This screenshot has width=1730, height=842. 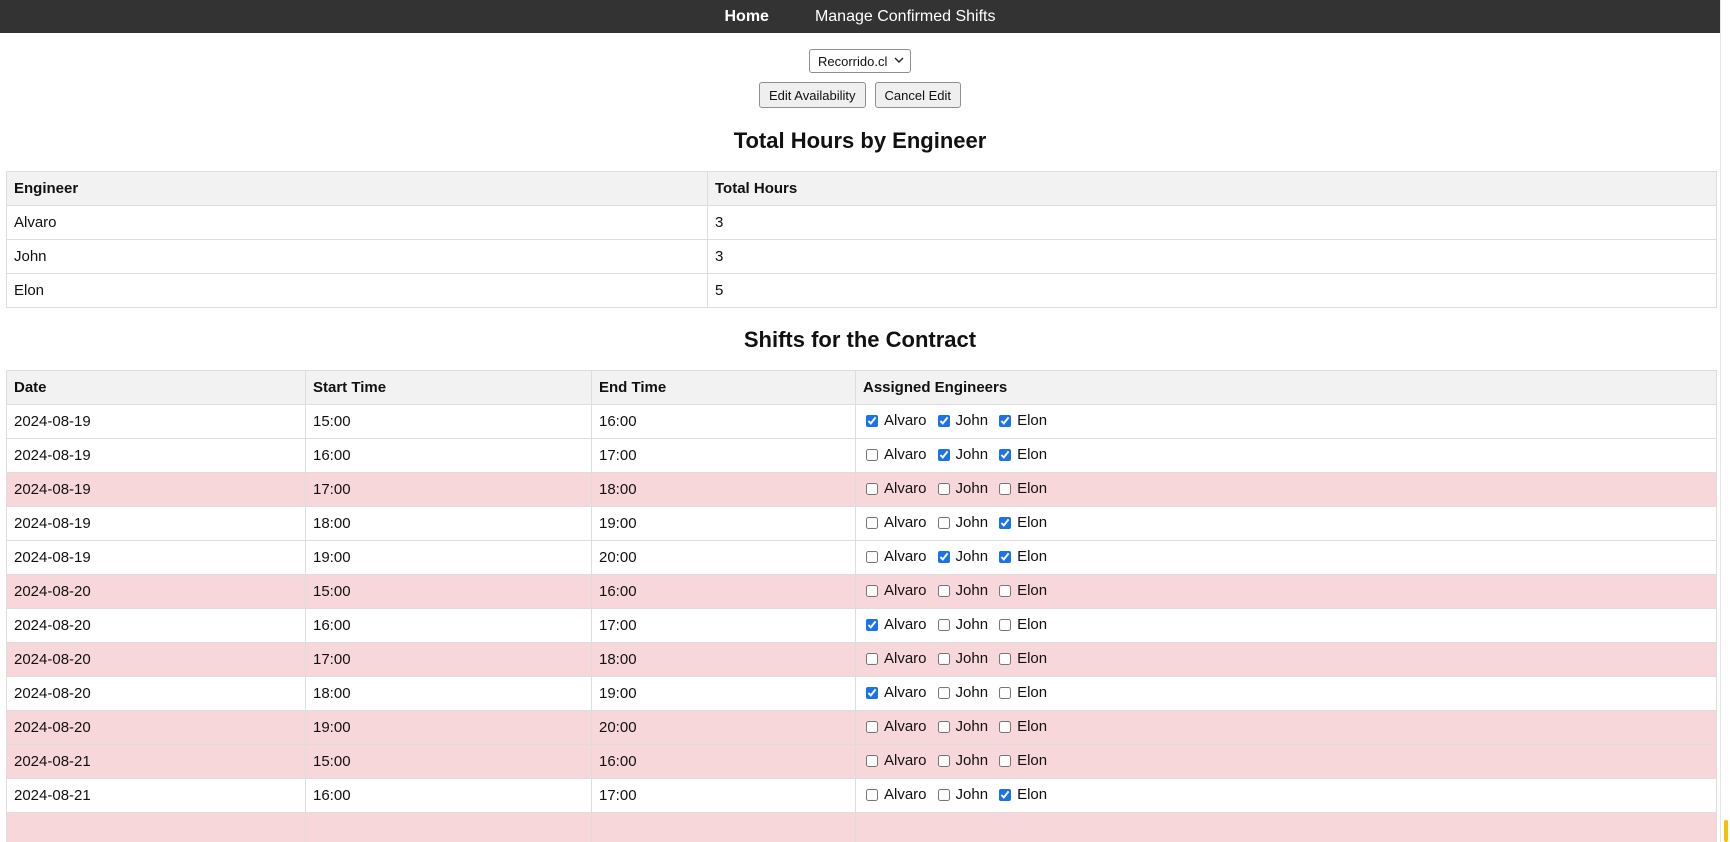 What do you see at coordinates (156, 727) in the screenshot?
I see `shift-date-cell: 2024-08-20` at bounding box center [156, 727].